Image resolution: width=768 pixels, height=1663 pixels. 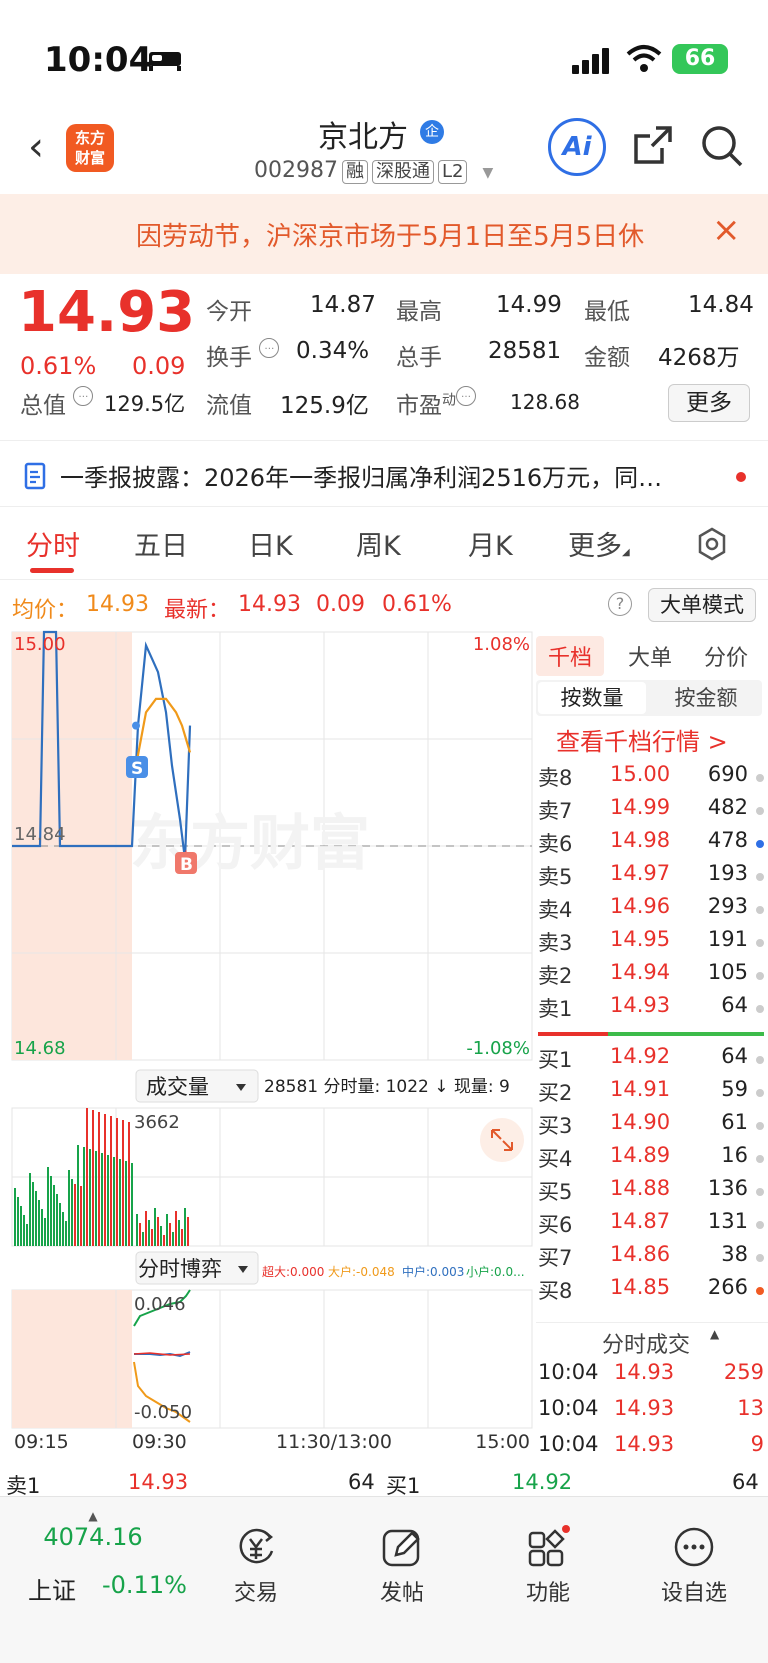 I want to click on more-button: 更多, so click(x=709, y=403).